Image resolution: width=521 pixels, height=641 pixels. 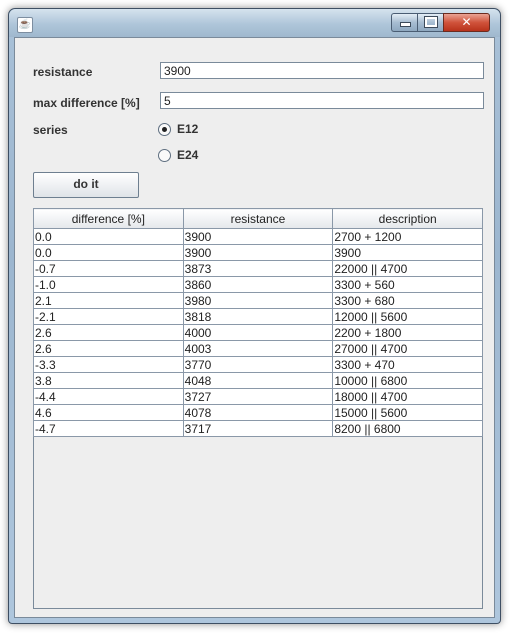 What do you see at coordinates (188, 129) in the screenshot?
I see `radio-e12-label: E12` at bounding box center [188, 129].